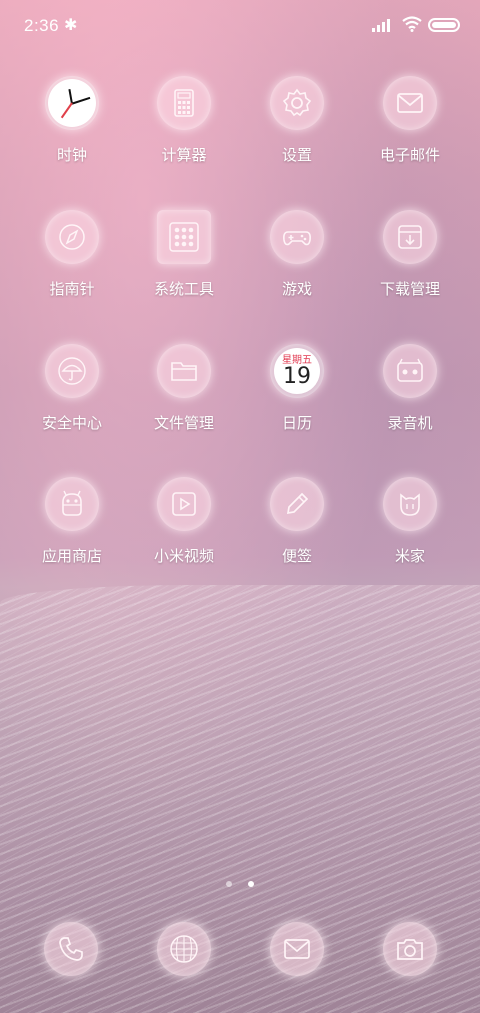 The height and width of the screenshot is (1013, 480). I want to click on calendar-day: 19, so click(297, 376).